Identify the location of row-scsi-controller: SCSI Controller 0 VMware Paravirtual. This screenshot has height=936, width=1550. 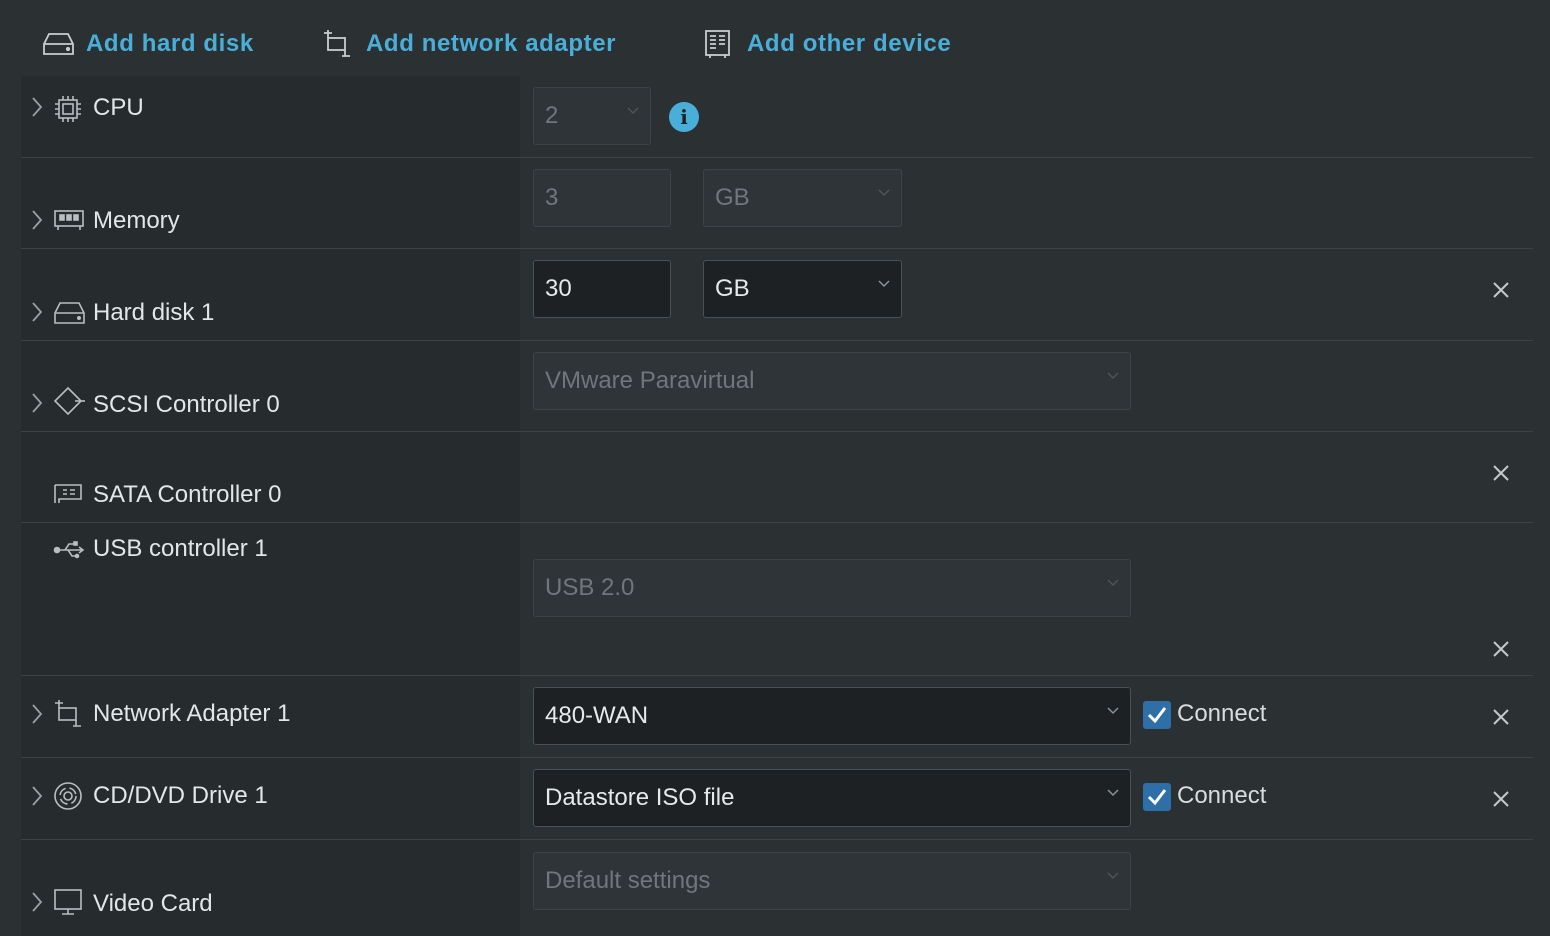
(777, 386).